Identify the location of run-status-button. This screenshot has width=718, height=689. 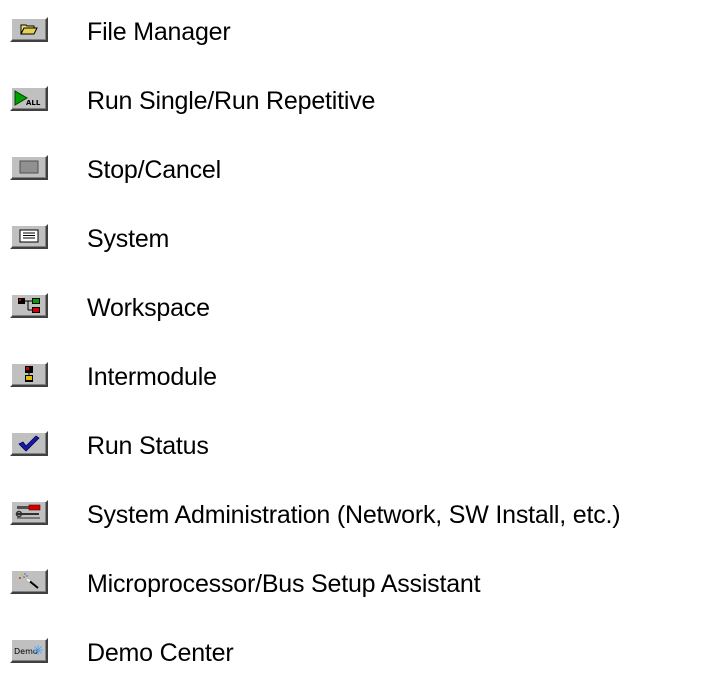
(29, 443).